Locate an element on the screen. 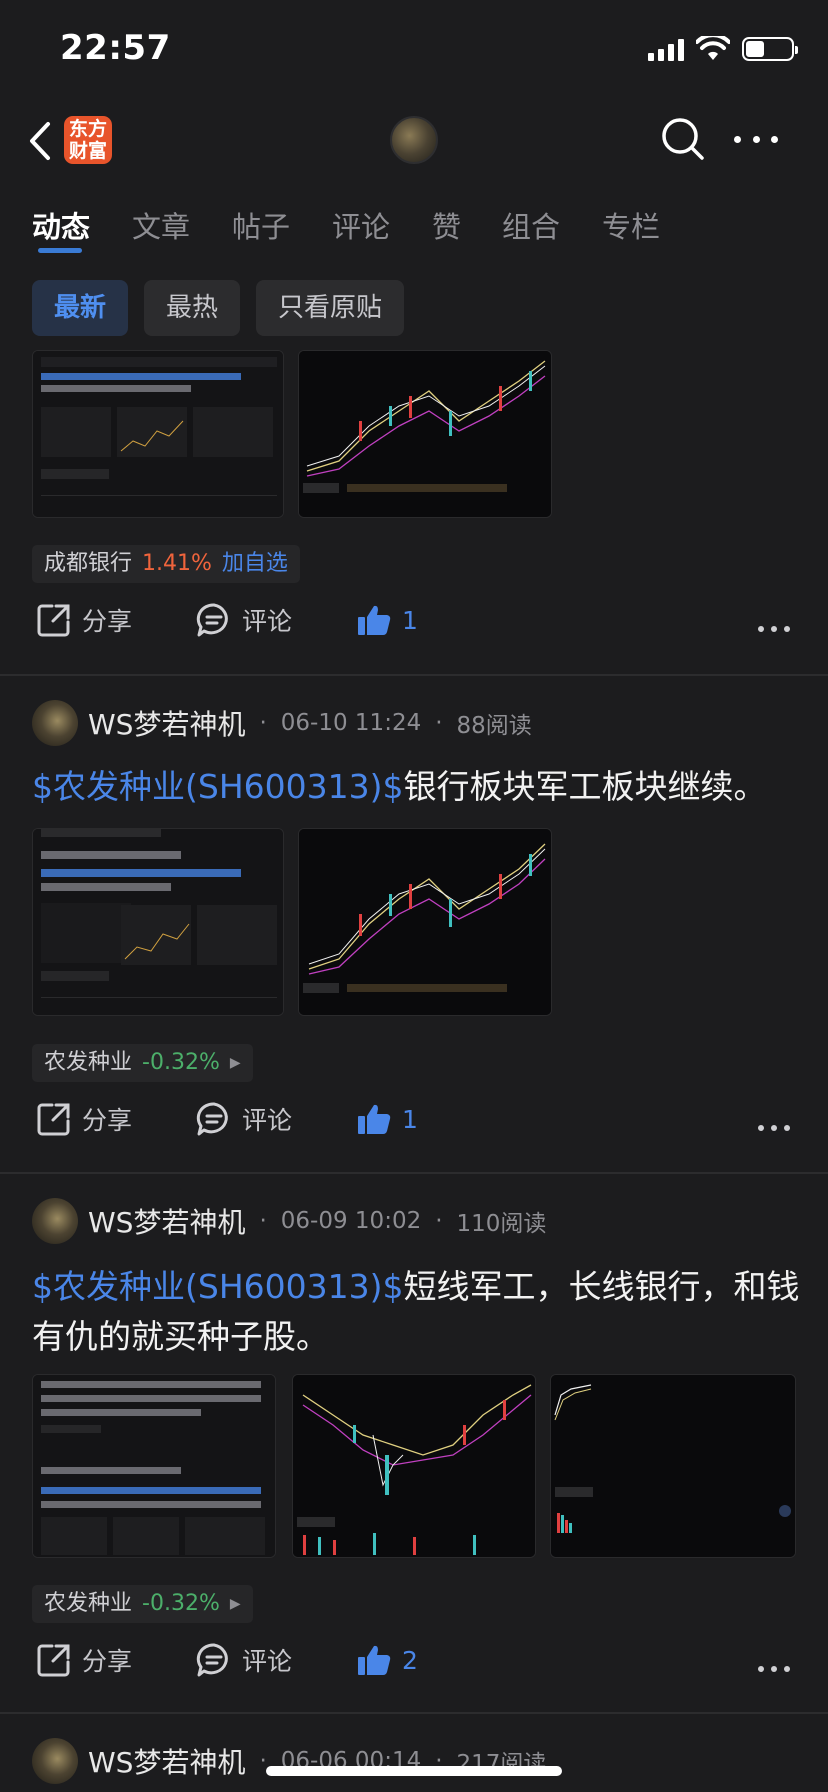  status-time: 22:57 is located at coordinates (115, 48).